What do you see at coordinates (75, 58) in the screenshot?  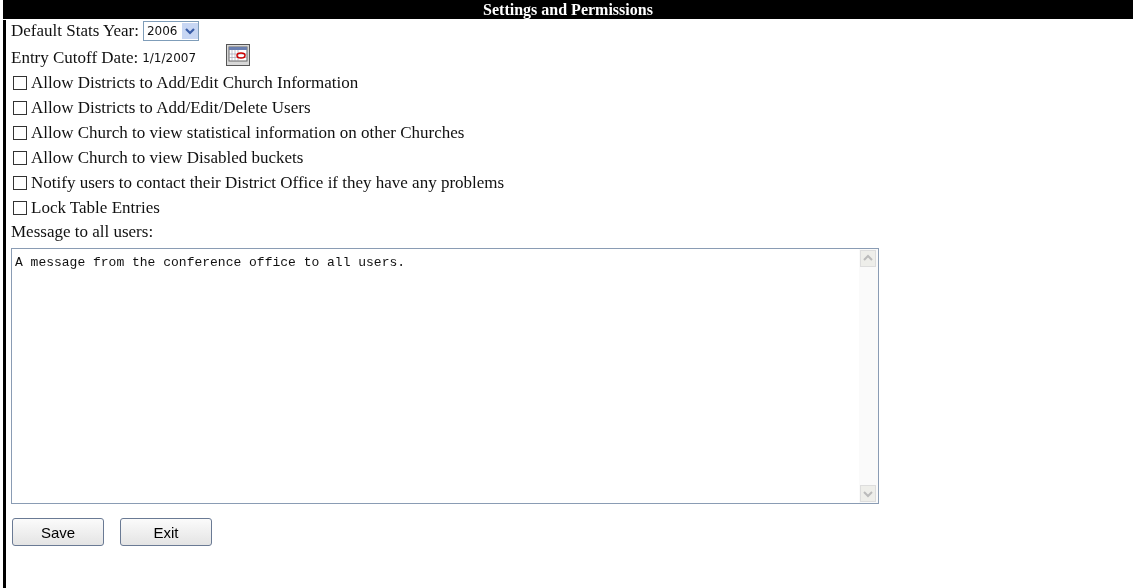 I see `cutoff-date-label: Entry Cutoff Date:` at bounding box center [75, 58].